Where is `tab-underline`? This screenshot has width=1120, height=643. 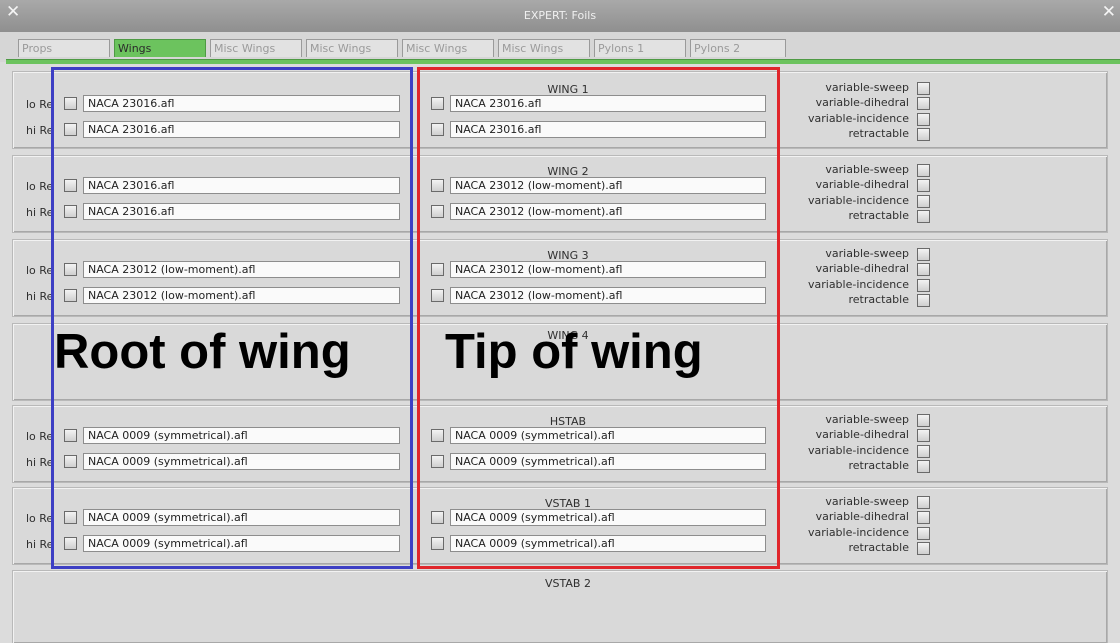
tab-underline is located at coordinates (563, 61).